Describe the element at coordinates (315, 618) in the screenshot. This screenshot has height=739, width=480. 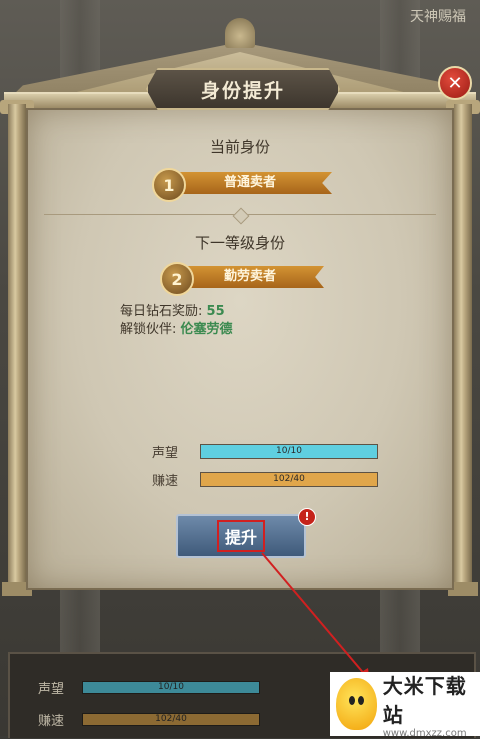
I see `annotation-arrow` at that location.